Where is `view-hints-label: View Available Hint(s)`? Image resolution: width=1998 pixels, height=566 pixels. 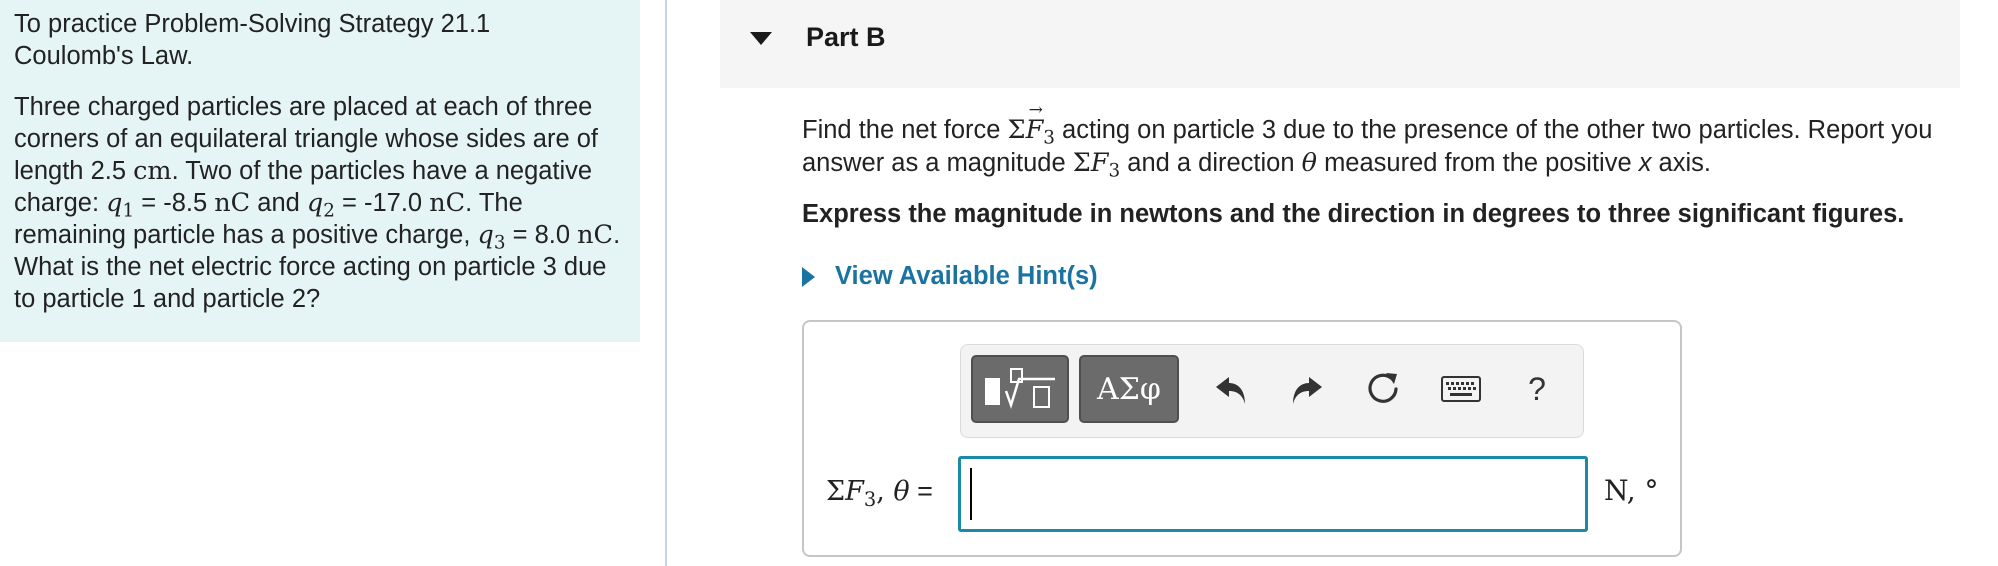
view-hints-label: View Available Hint(s) is located at coordinates (966, 276).